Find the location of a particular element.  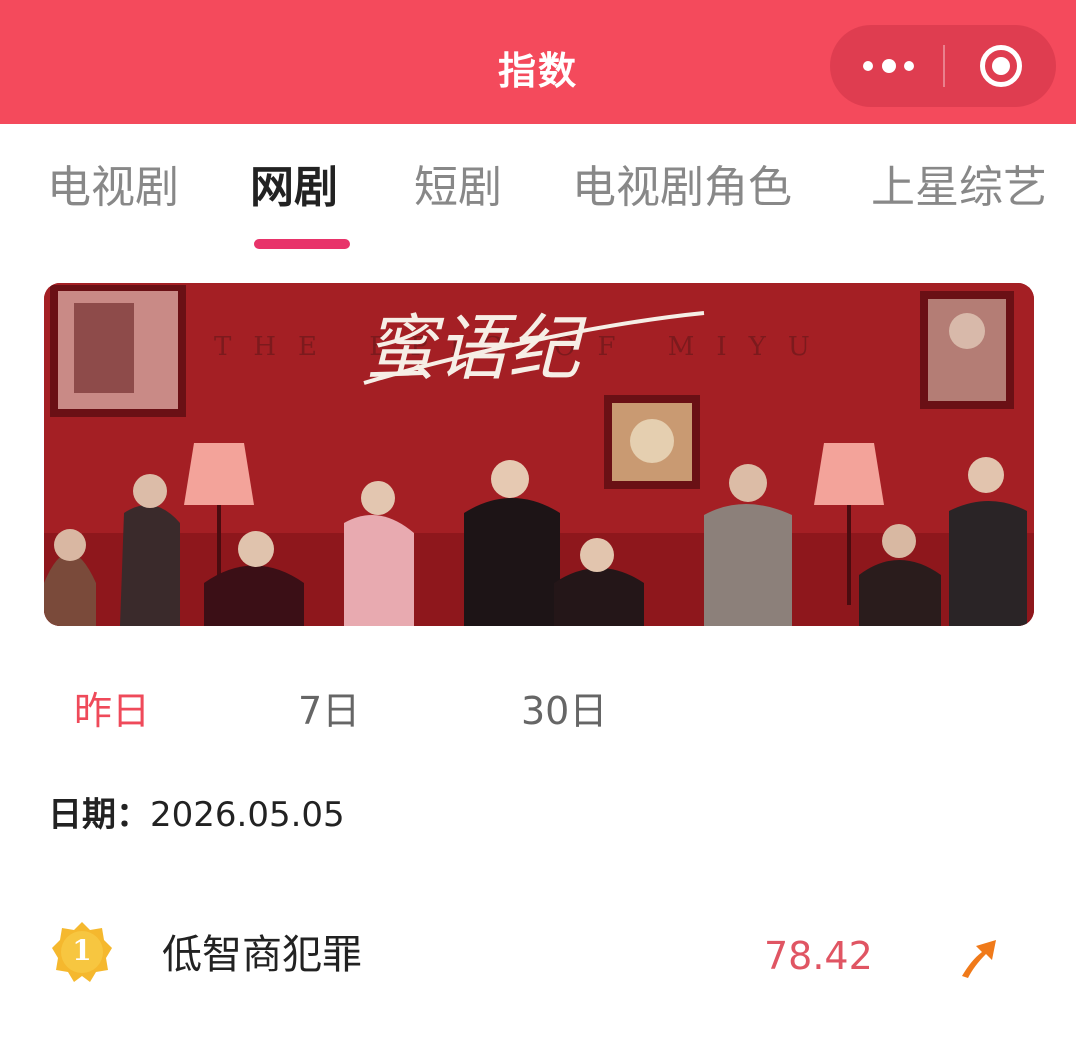

up-arrow-icon is located at coordinates (979, 959).